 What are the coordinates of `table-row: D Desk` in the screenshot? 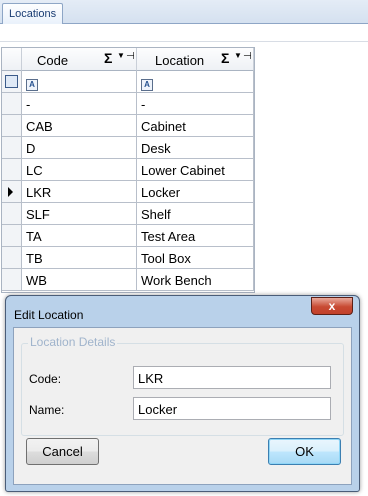 It's located at (128, 148).